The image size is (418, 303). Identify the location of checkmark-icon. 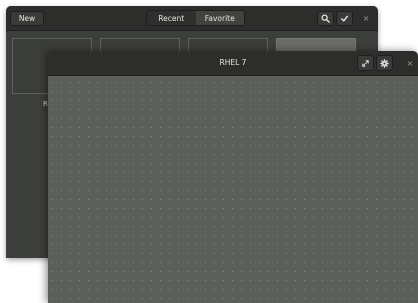
(344, 18).